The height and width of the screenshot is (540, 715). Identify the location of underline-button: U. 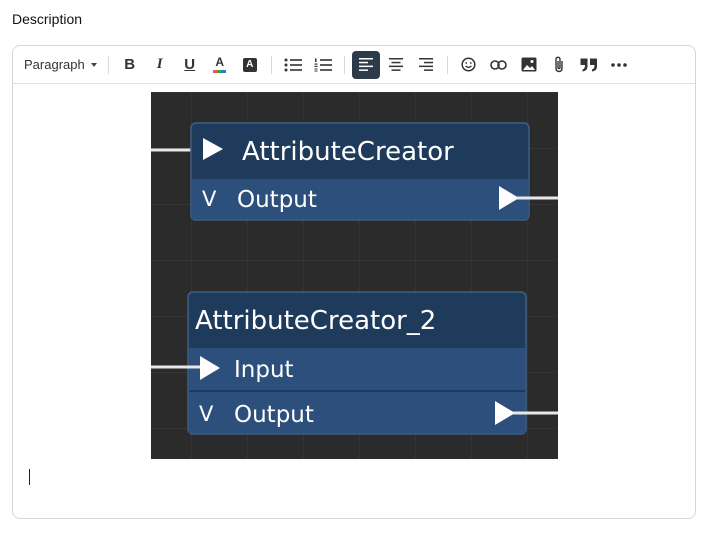
(190, 65).